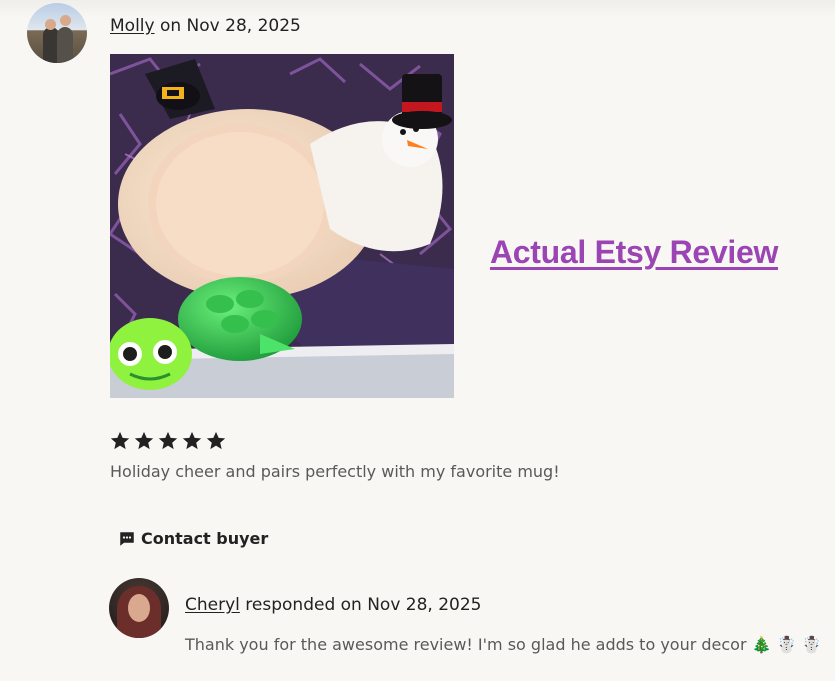  I want to click on response-date: responded on Nov 28, 2025, so click(360, 605).